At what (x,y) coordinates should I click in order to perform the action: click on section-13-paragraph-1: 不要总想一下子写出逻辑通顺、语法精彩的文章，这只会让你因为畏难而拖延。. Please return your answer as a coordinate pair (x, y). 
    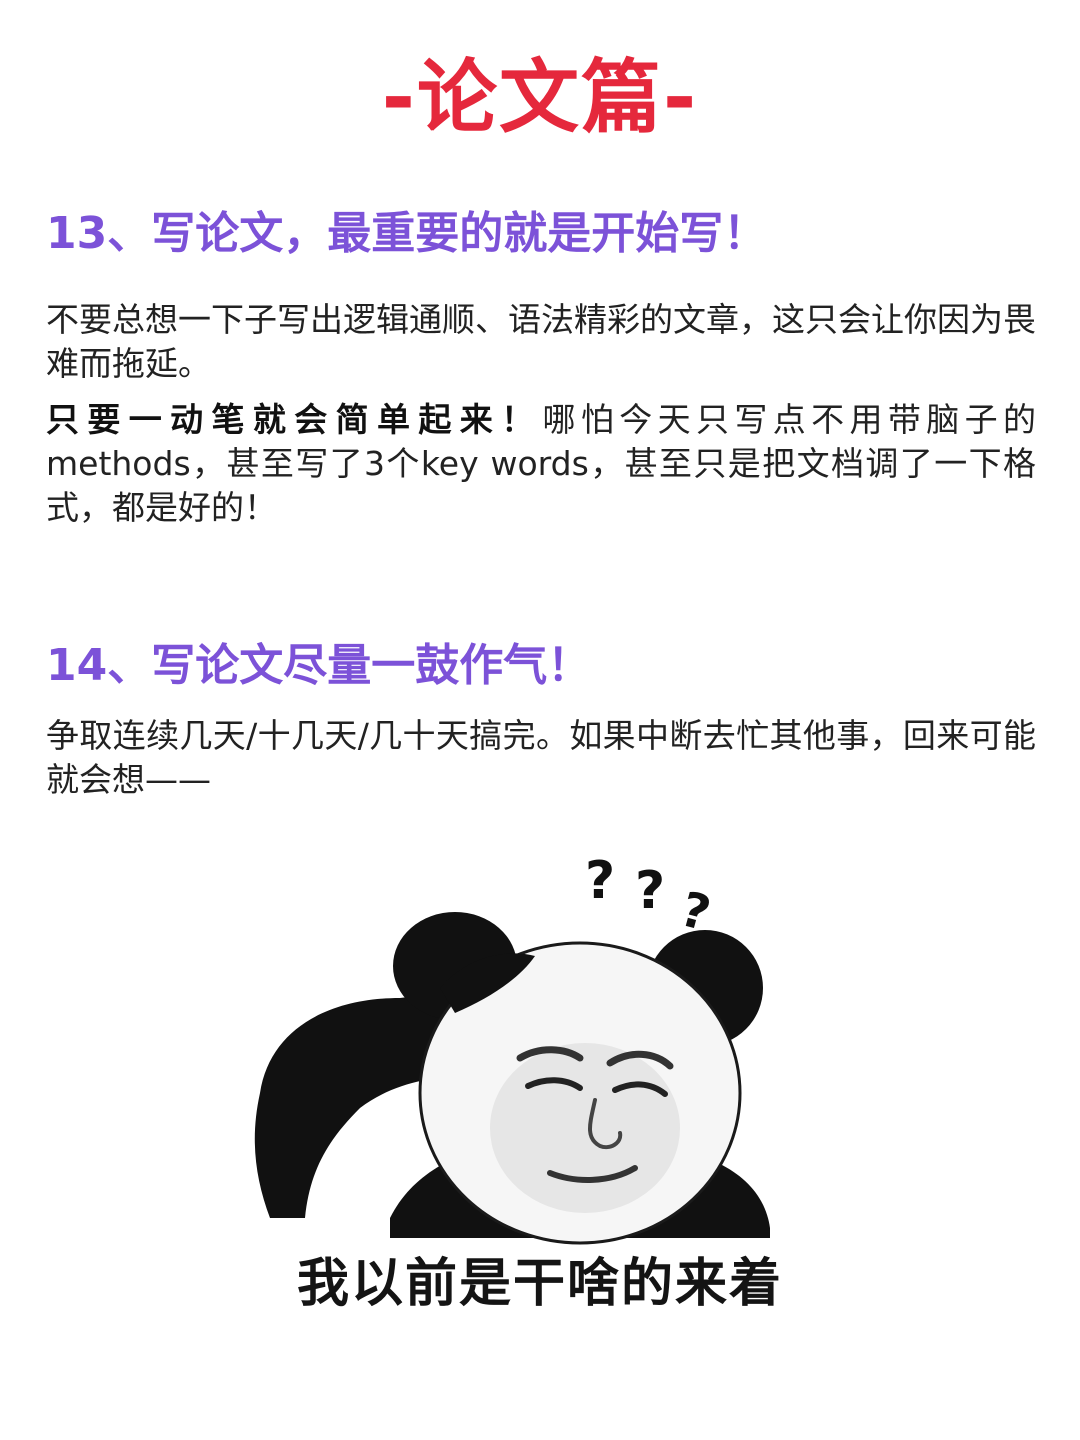
    Looking at the image, I should click on (541, 341).